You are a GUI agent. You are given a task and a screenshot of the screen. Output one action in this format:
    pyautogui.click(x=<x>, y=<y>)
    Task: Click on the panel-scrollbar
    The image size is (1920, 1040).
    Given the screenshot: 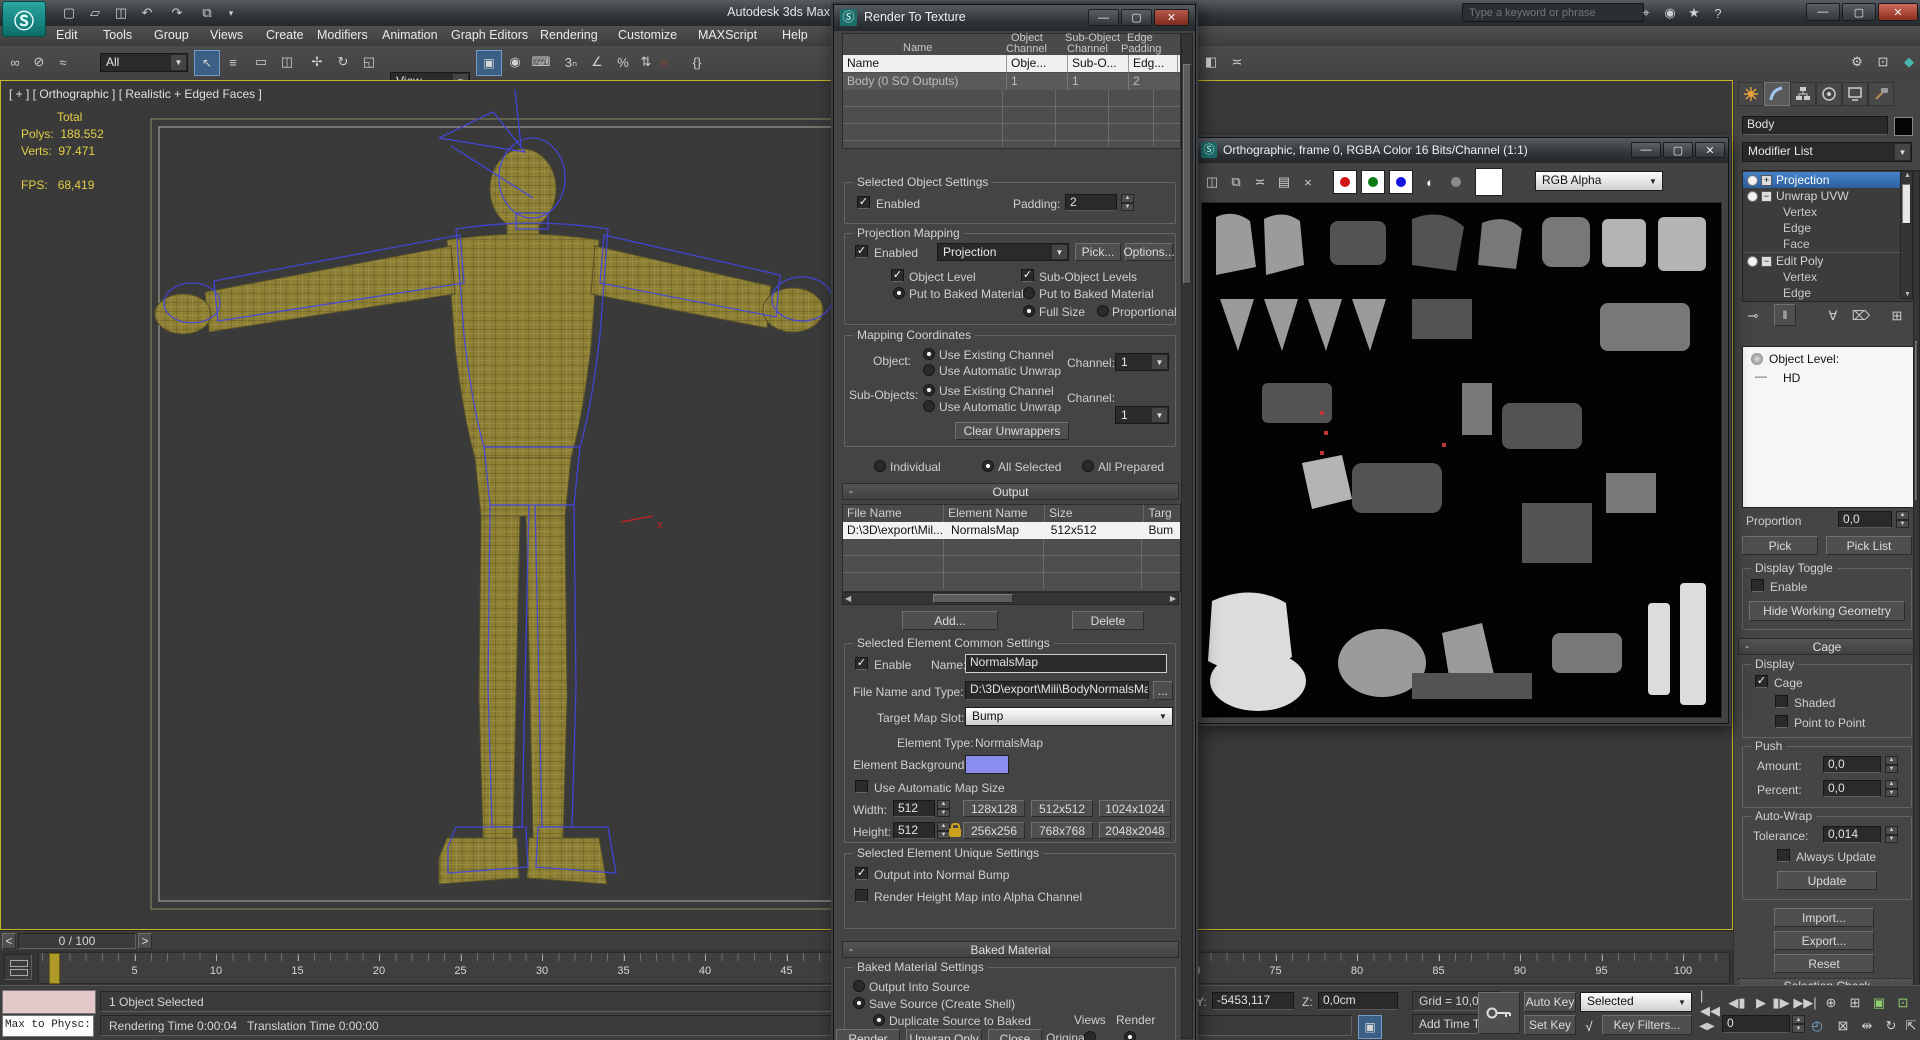 What is the action you would take?
    pyautogui.click(x=1916, y=582)
    